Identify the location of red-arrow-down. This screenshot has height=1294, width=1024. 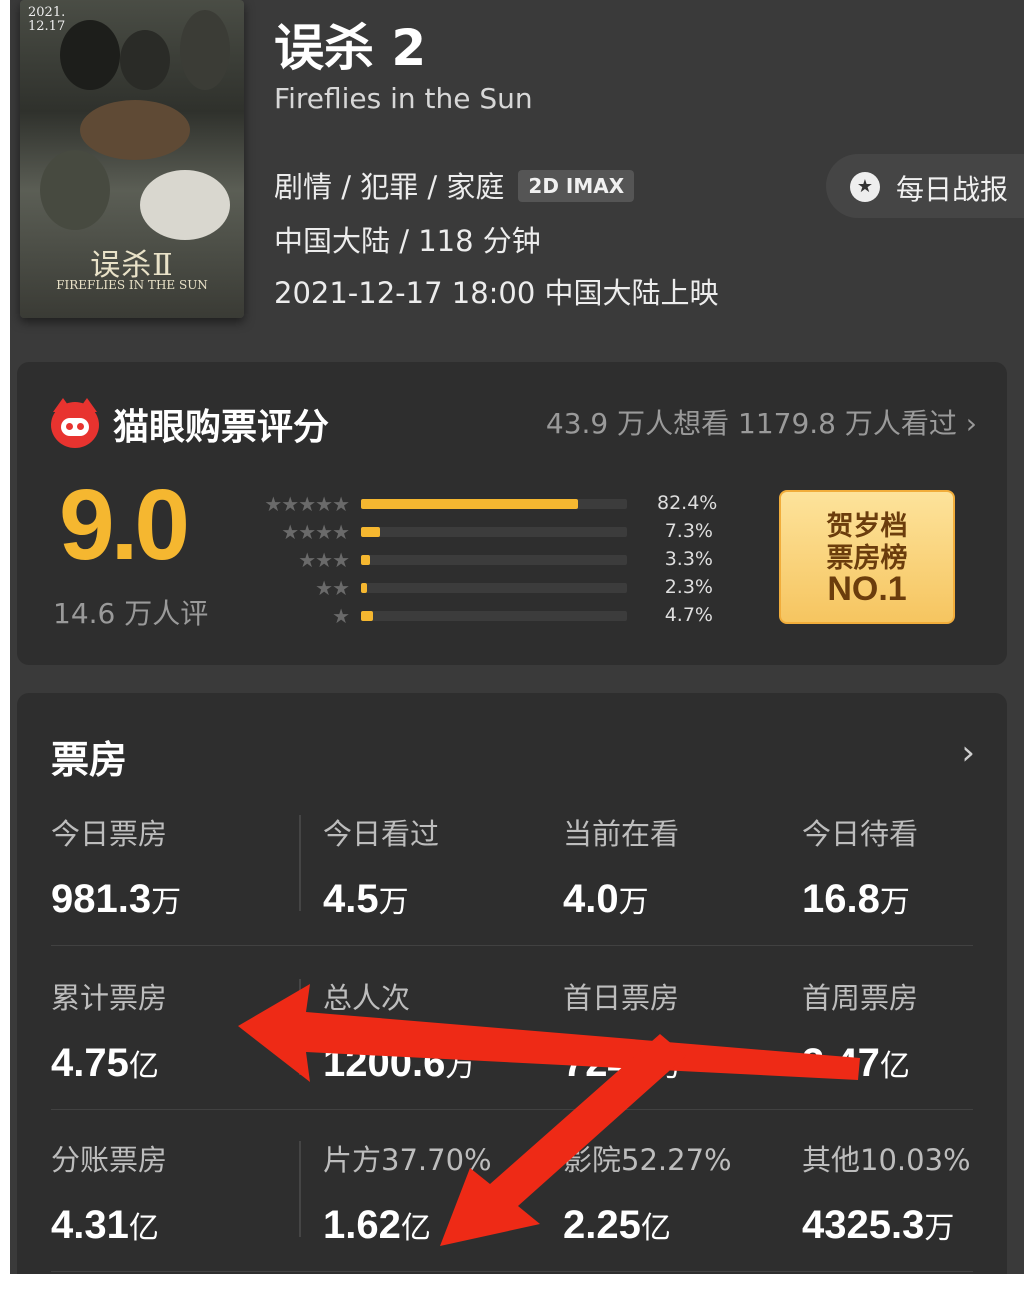
(563, 1140).